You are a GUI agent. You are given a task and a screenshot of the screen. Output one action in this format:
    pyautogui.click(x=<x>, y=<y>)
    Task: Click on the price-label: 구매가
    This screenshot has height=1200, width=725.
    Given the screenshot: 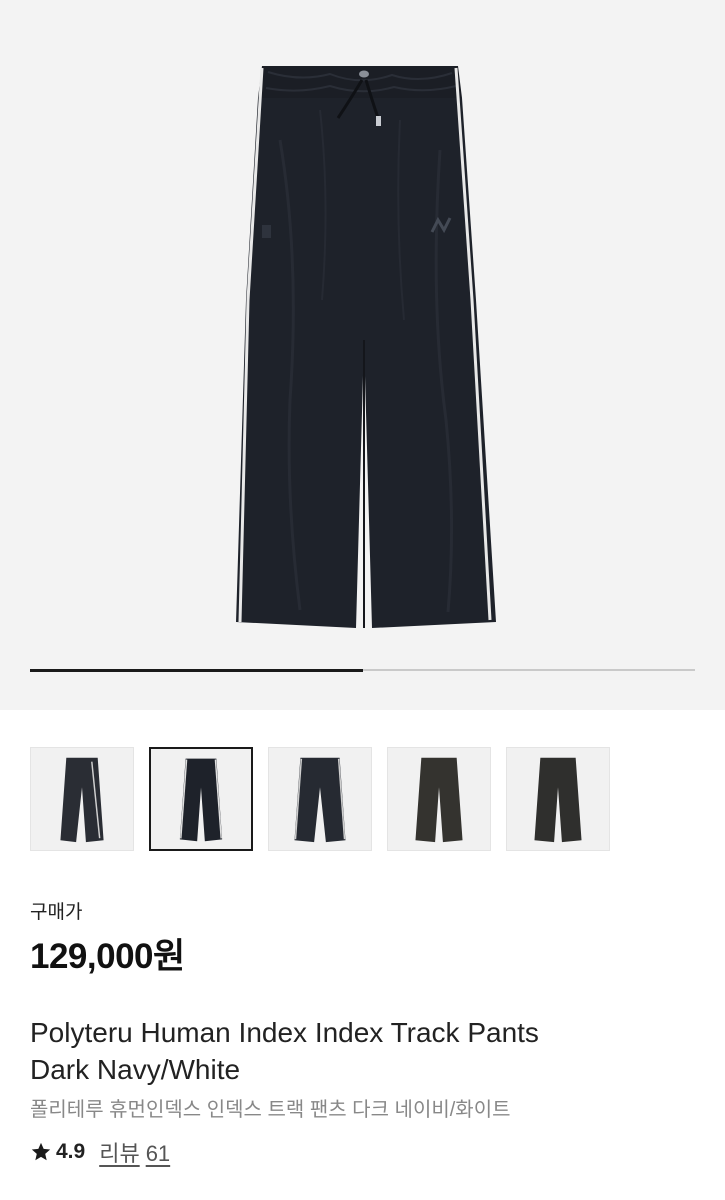 What is the action you would take?
    pyautogui.click(x=56, y=912)
    